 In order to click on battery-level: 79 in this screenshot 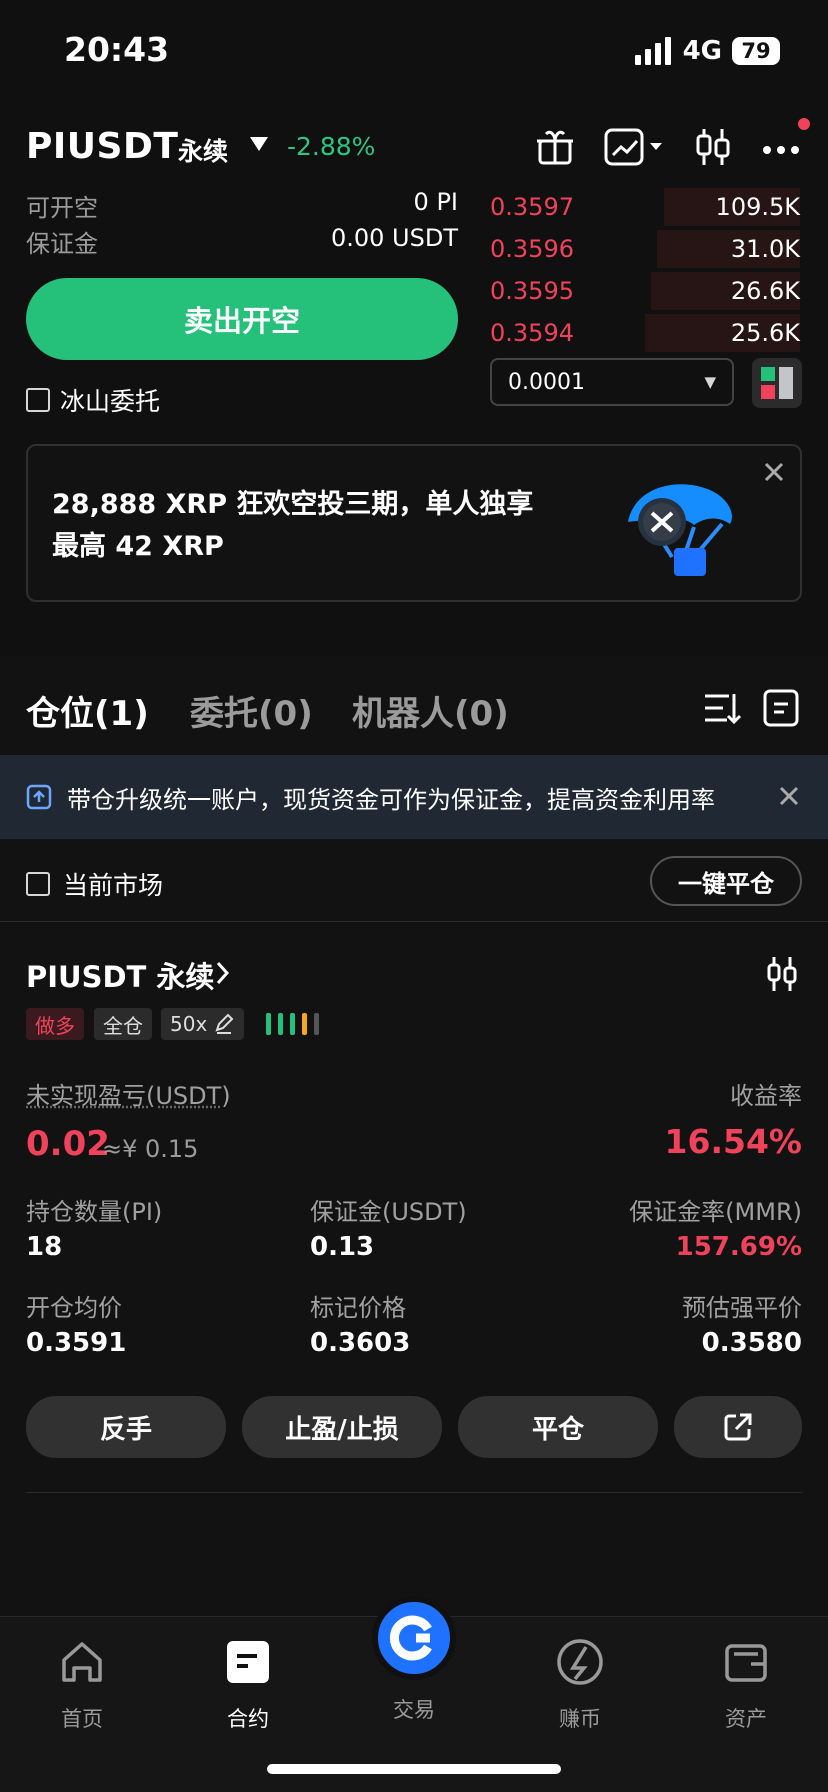, I will do `click(756, 51)`.